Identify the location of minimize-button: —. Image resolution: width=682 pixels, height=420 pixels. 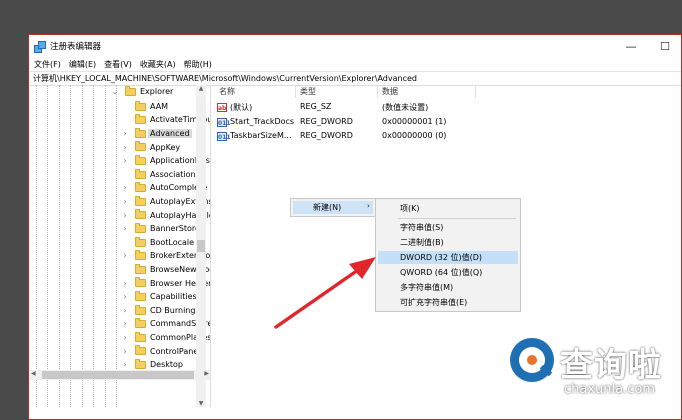
(631, 46).